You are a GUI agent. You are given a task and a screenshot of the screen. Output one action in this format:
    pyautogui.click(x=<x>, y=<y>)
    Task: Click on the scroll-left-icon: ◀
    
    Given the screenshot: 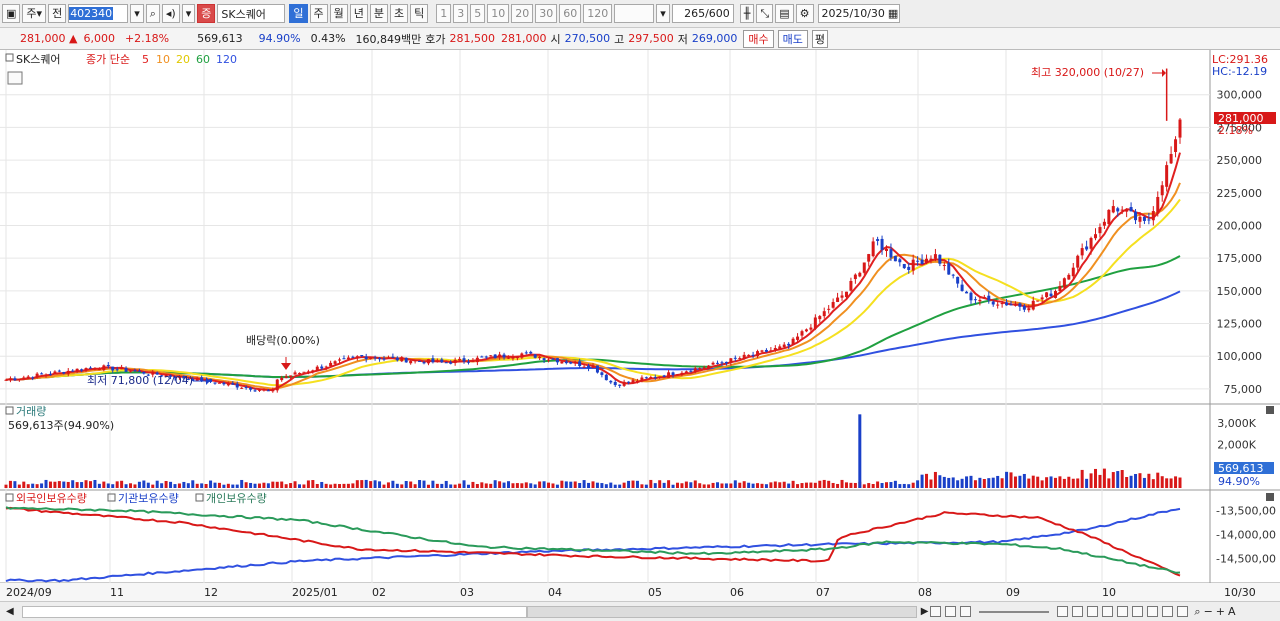 What is the action you would take?
    pyautogui.click(x=10, y=611)
    